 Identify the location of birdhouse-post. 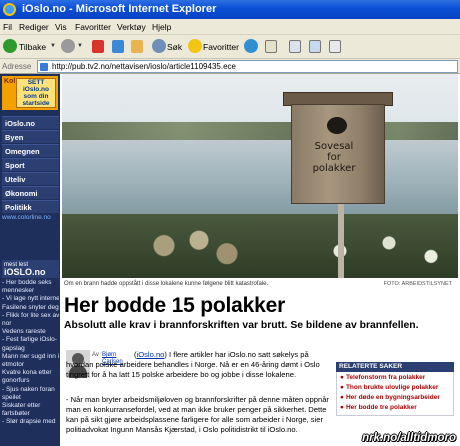
(341, 235).